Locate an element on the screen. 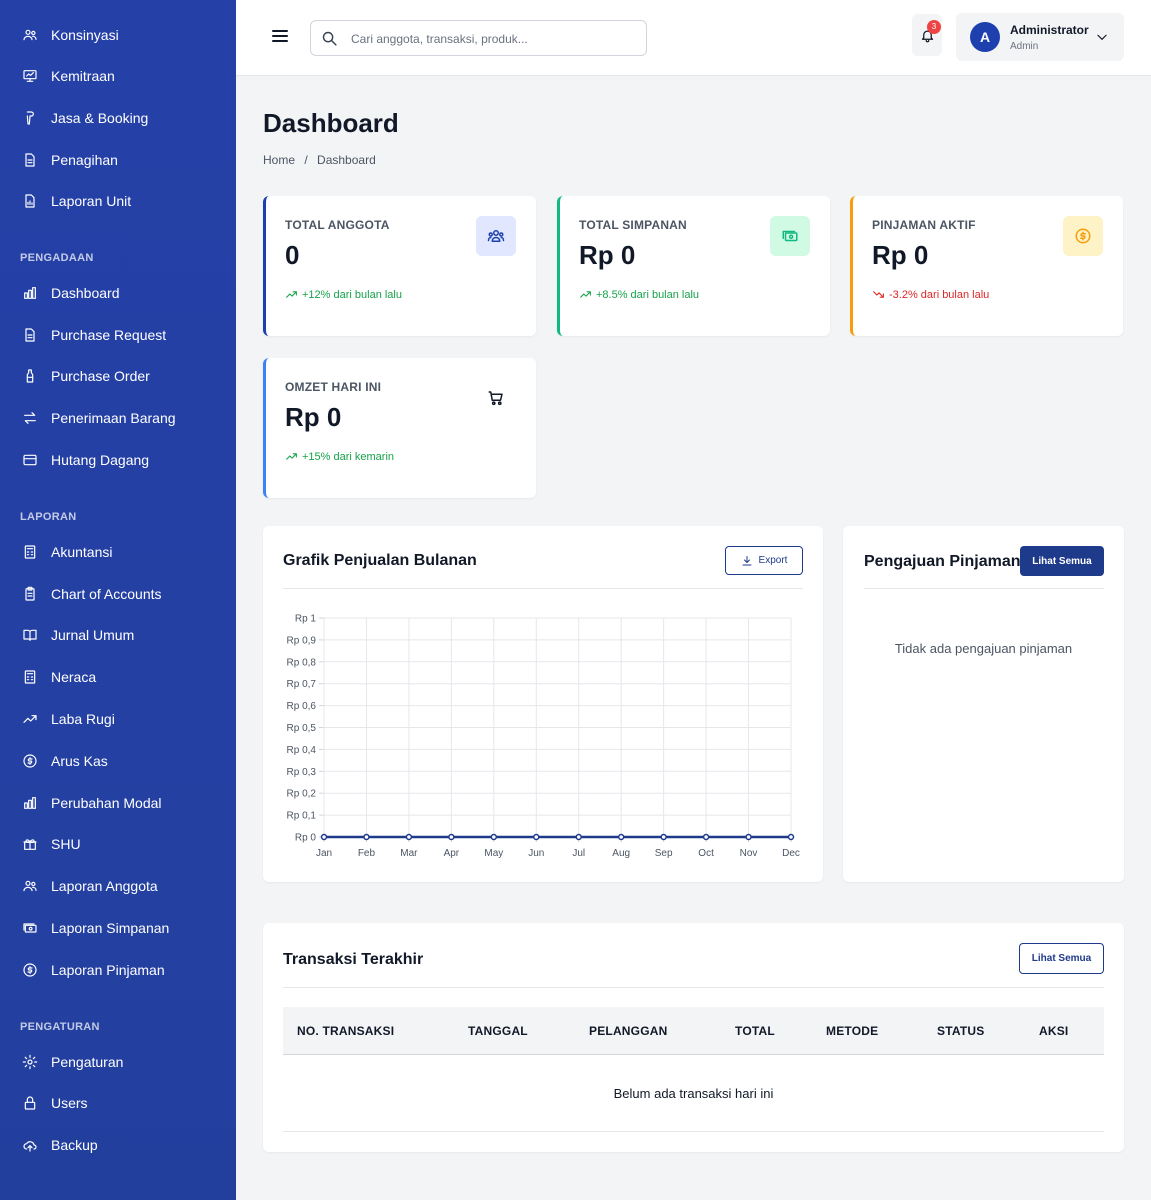  sidebar-item-perubahan-modal: Perubahan Modal is located at coordinates (118, 803).